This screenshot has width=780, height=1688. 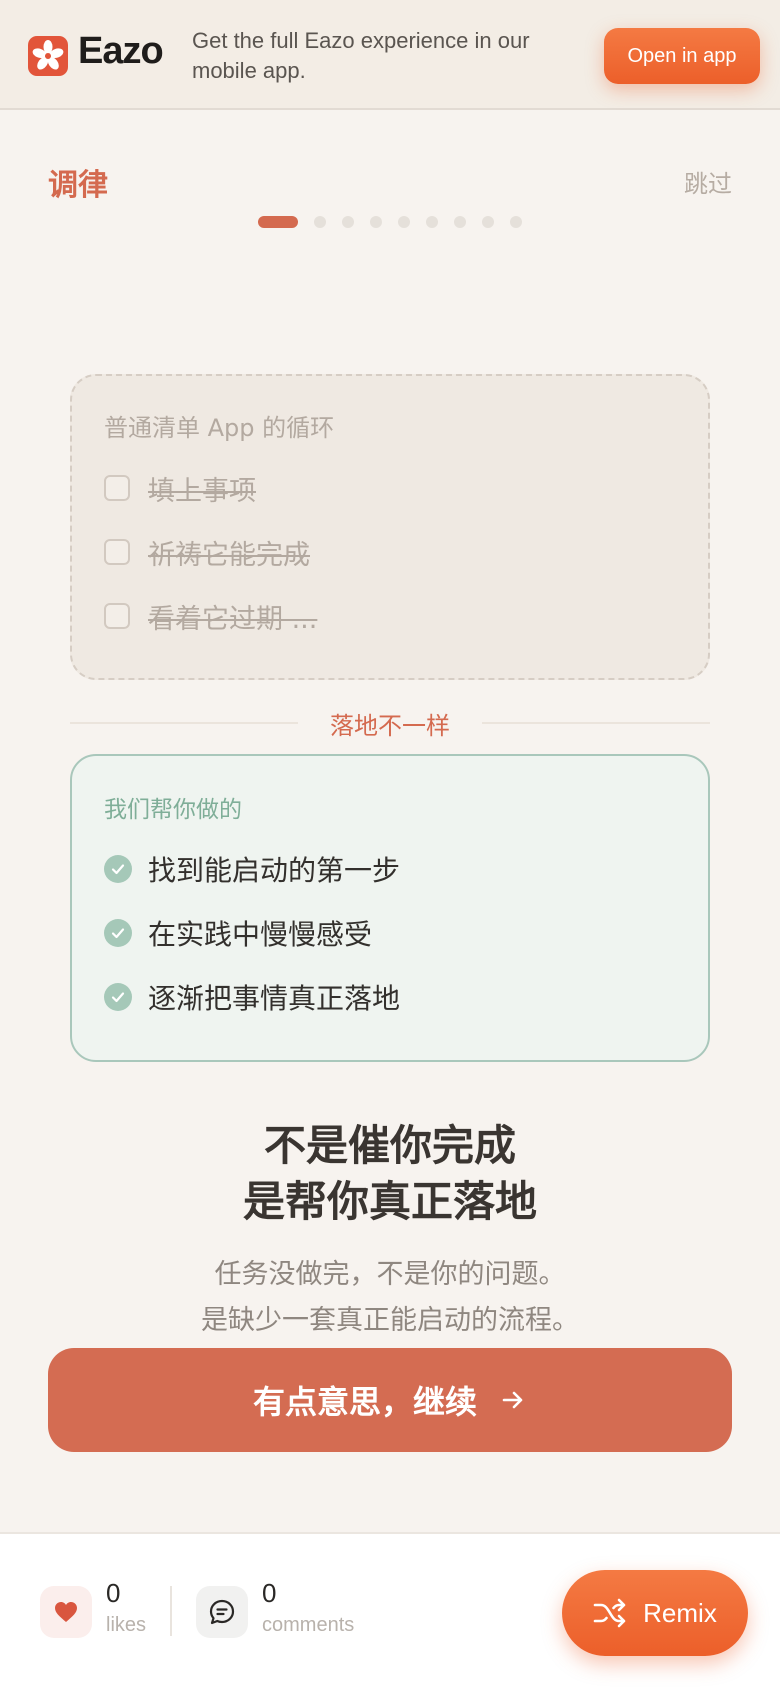 What do you see at coordinates (390, 1298) in the screenshot?
I see `subtext: 任务没做完，不是你的问题。 是缺少一套真正能启动的流程。` at bounding box center [390, 1298].